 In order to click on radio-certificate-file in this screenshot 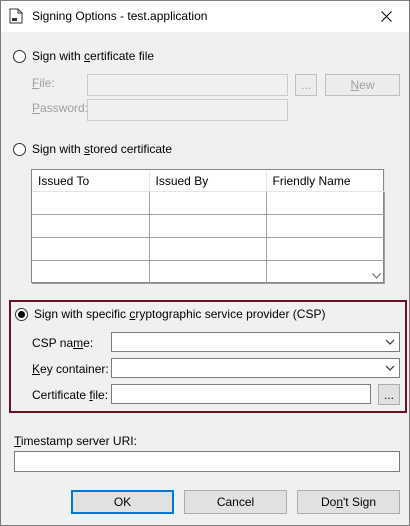, I will do `click(19, 56)`.